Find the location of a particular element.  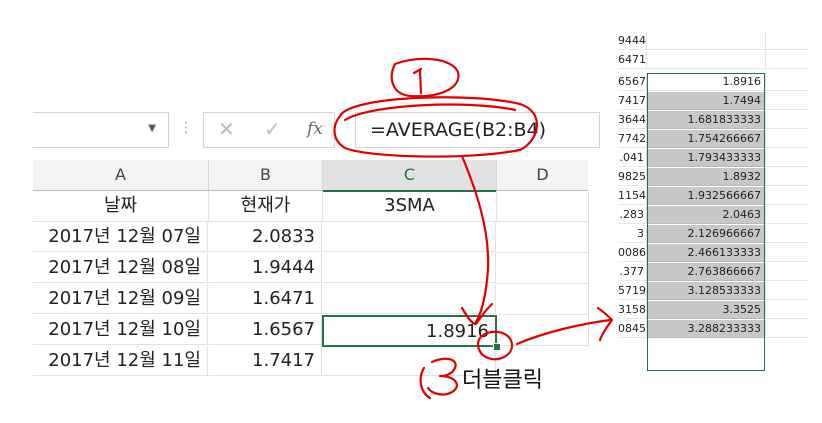

step-1-circle is located at coordinates (425, 77).